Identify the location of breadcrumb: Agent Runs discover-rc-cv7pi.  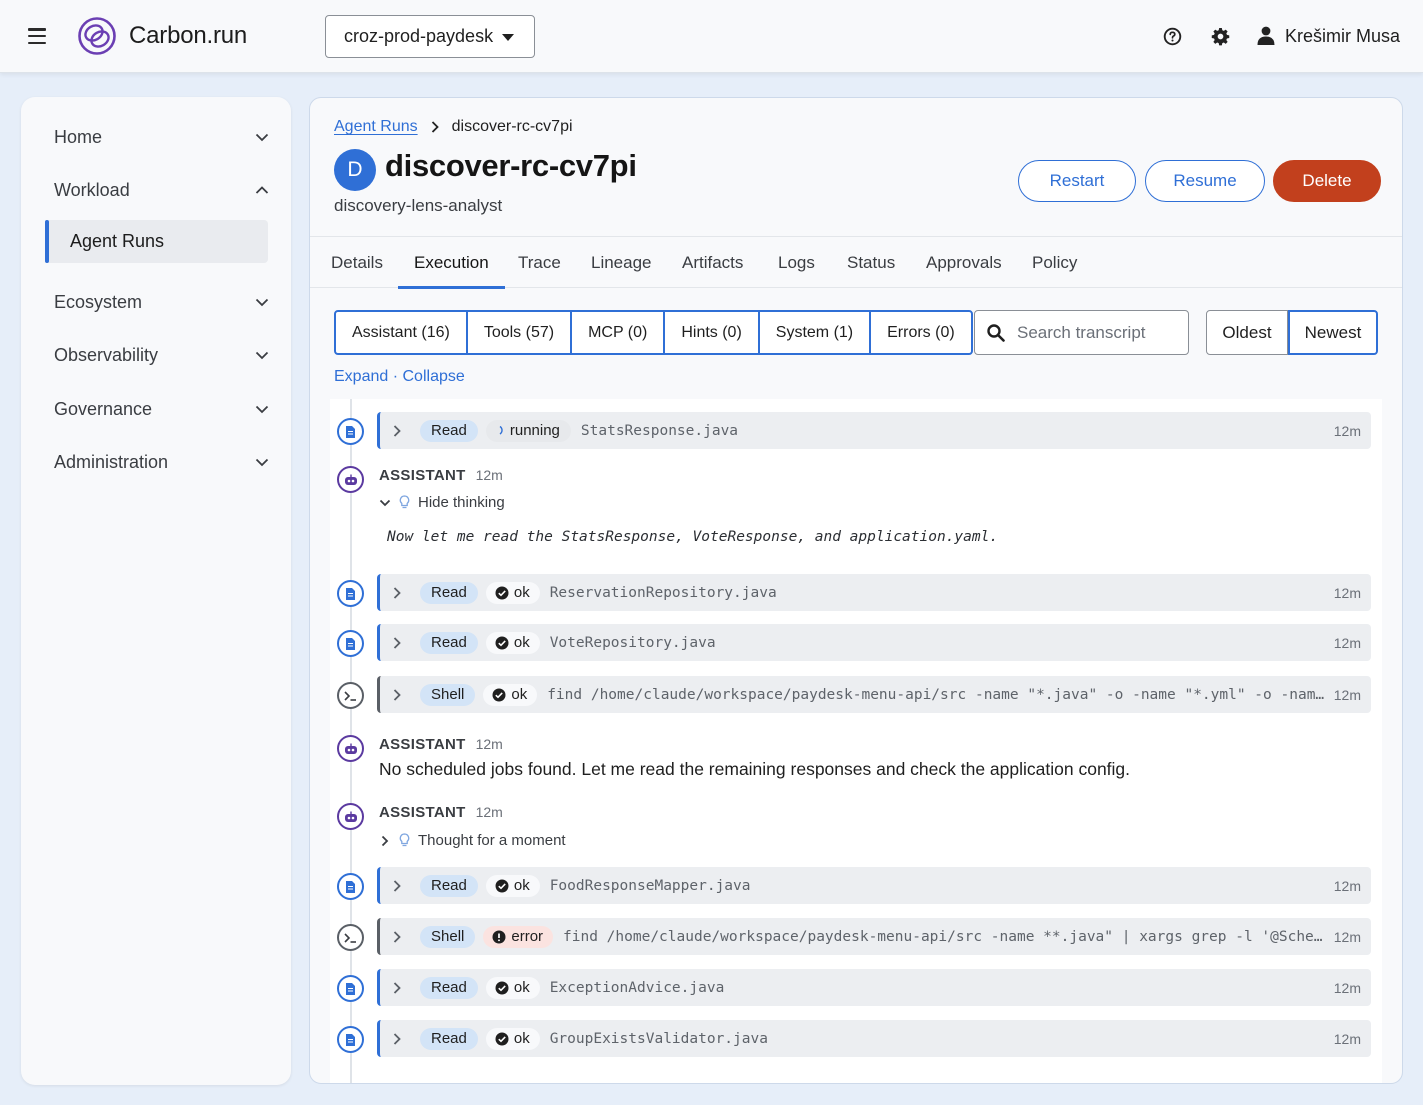
(453, 127).